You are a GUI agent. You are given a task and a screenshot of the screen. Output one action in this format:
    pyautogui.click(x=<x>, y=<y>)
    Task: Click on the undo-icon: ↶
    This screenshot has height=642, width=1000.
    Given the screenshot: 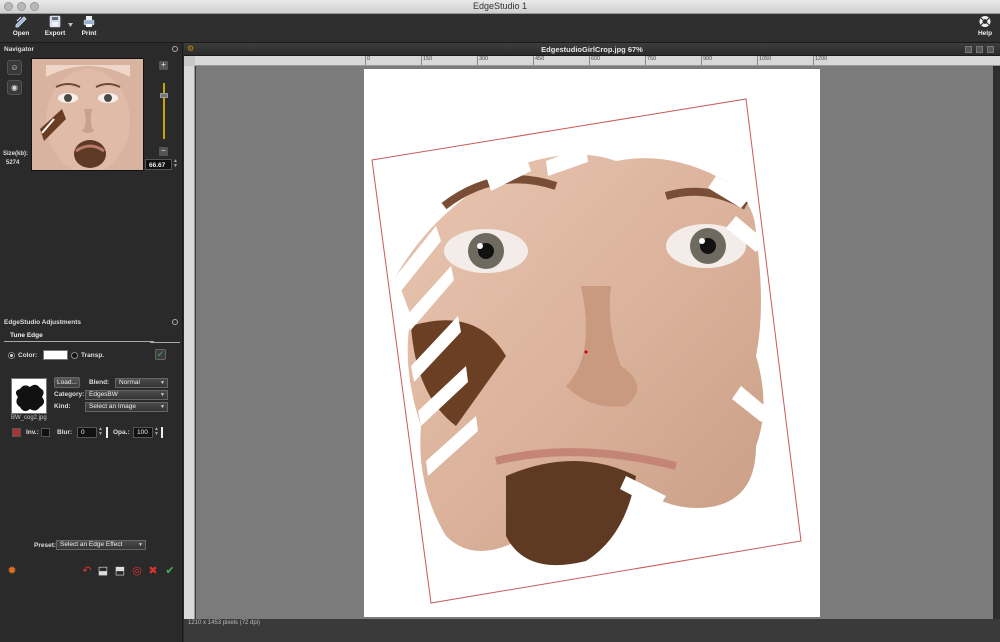 What is the action you would take?
    pyautogui.click(x=87, y=571)
    